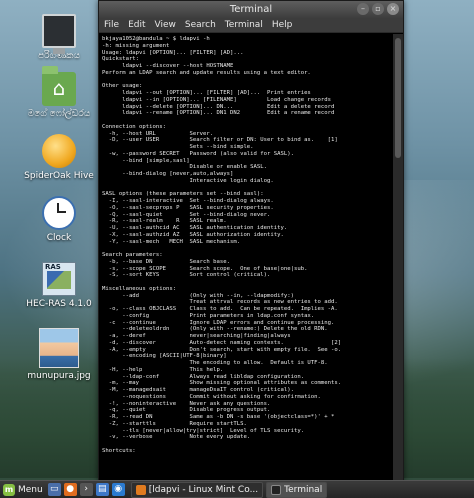  Describe the element at coordinates (53, 267) in the screenshot. I see `hec-icon-text: RAS` at that location.